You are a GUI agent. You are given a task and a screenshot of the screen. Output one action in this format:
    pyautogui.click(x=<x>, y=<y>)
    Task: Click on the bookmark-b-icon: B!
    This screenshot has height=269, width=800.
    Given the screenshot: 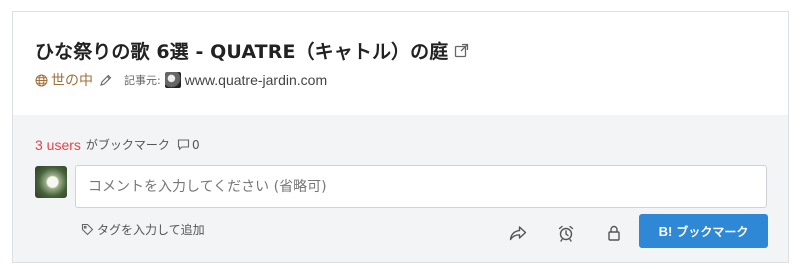 What is the action you would take?
    pyautogui.click(x=665, y=231)
    